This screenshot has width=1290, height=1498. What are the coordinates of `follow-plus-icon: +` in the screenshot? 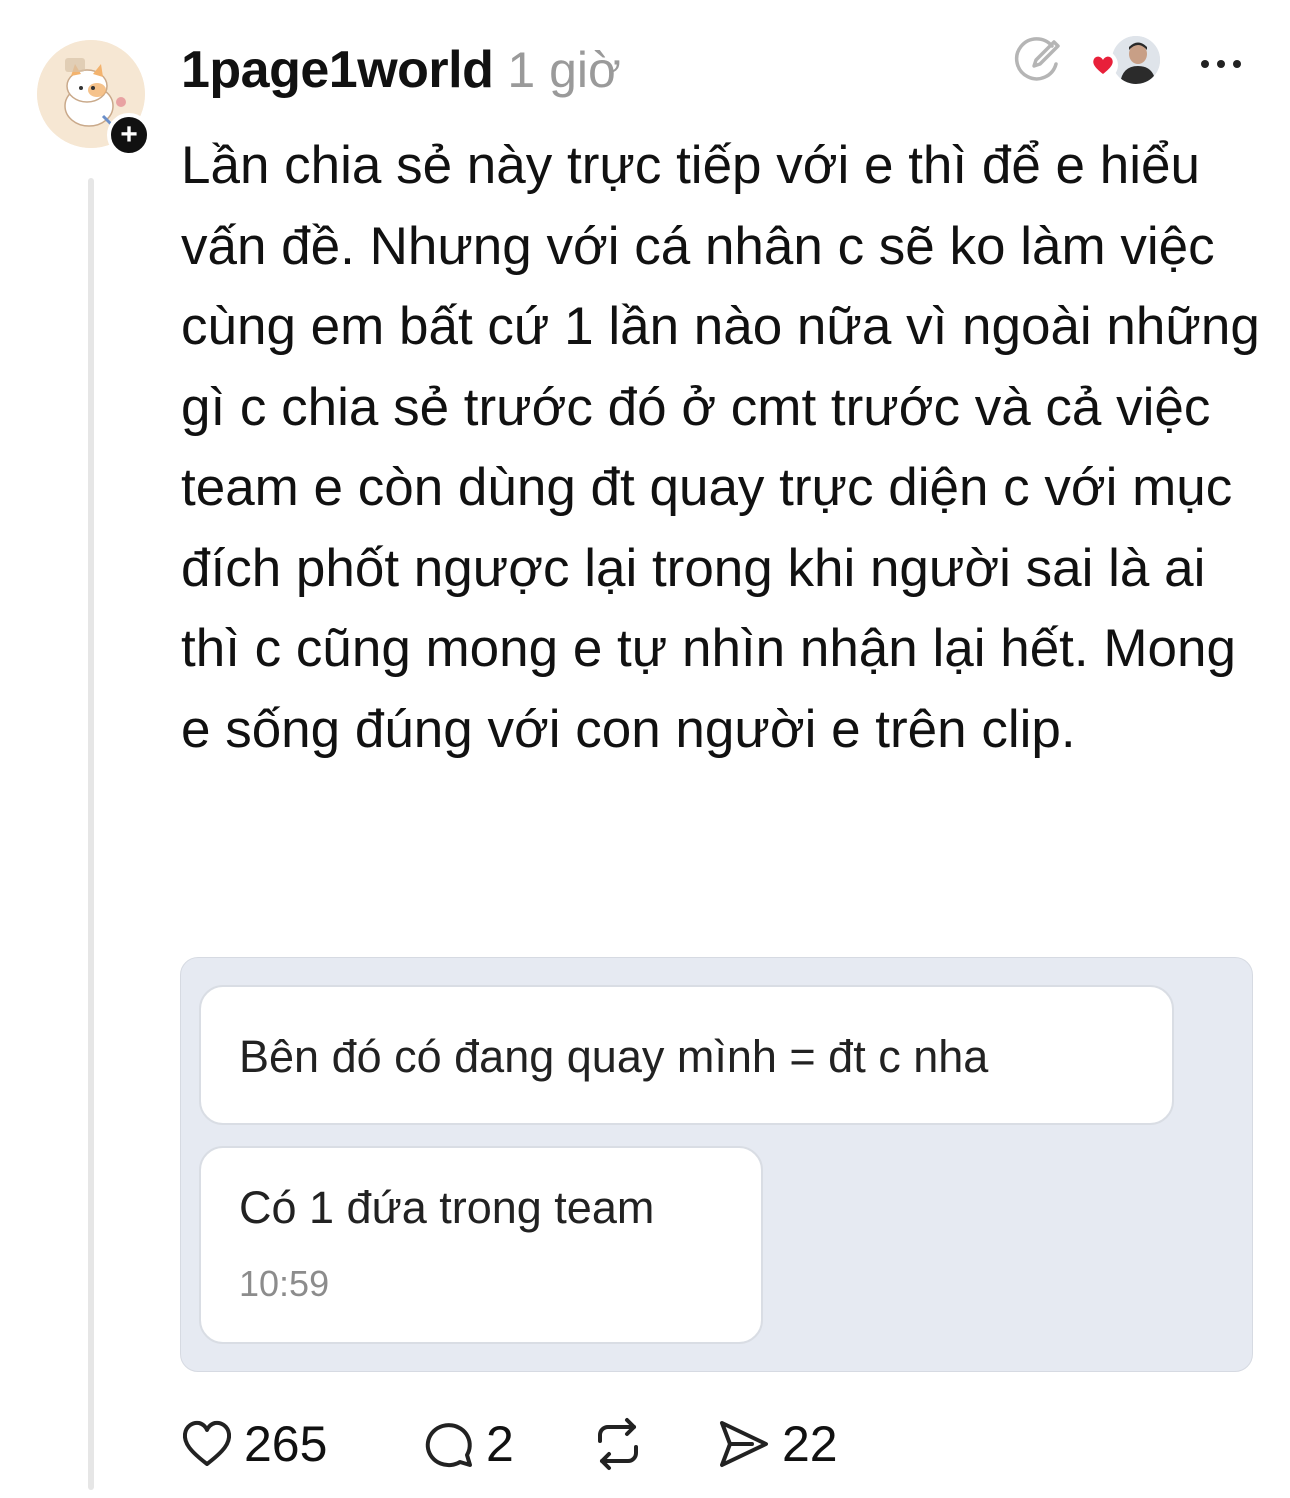 It's located at (129, 135).